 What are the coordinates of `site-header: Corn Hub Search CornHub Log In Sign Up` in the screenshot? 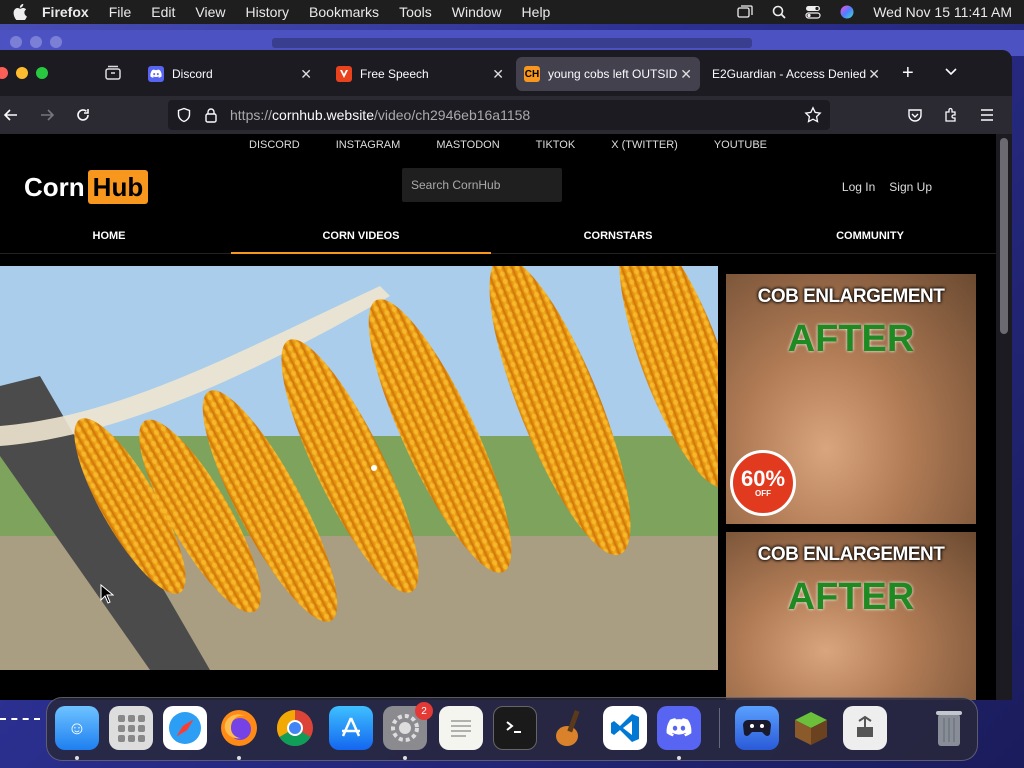 It's located at (498, 189).